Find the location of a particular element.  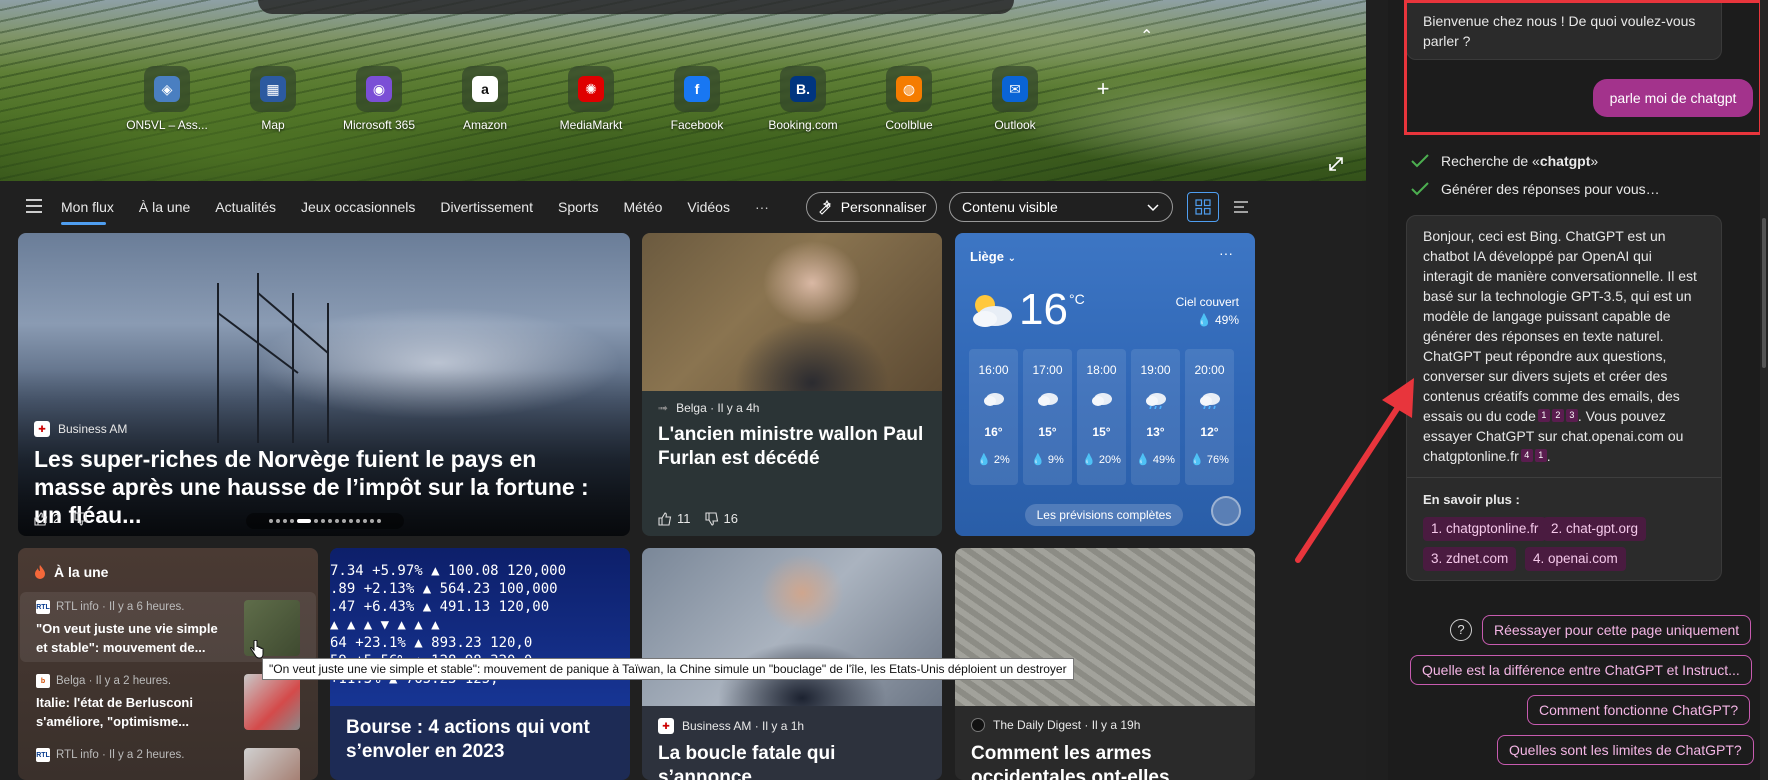

like-button: 11 is located at coordinates (674, 518).